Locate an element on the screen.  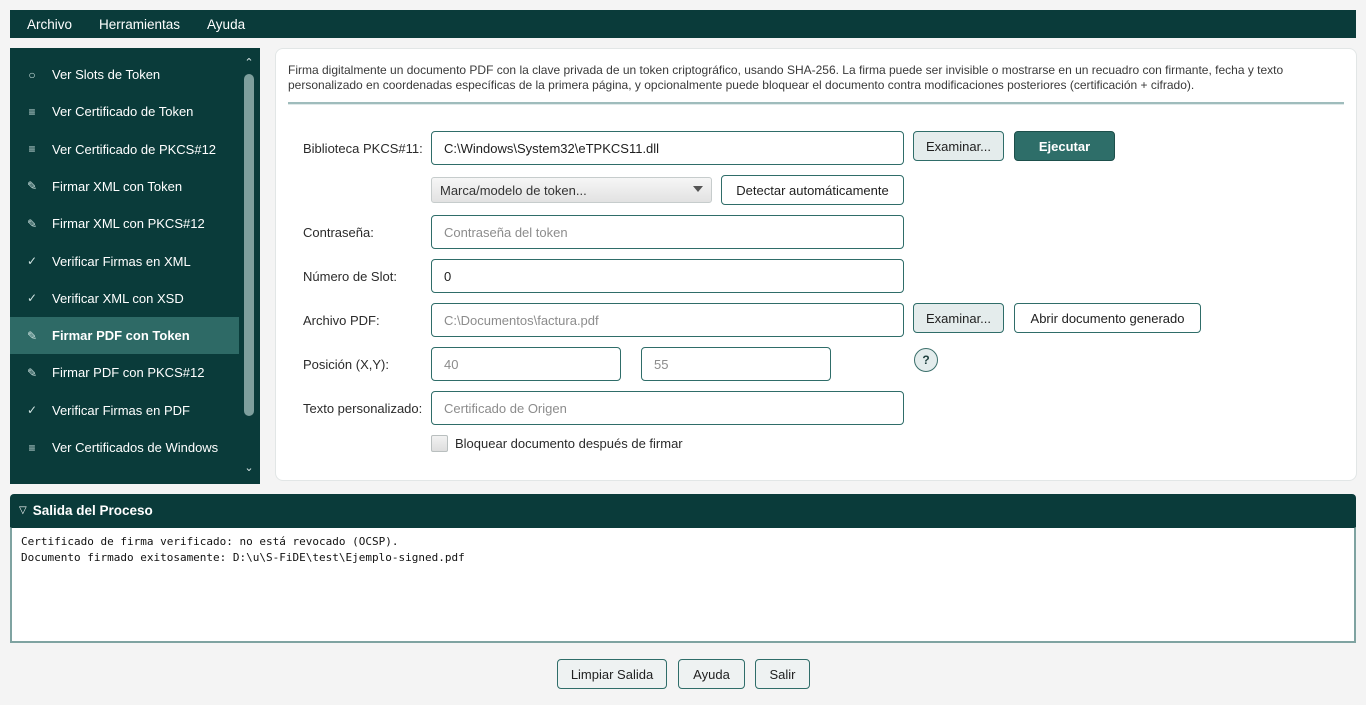
sidebar-item: ✎ Firmar XML con PKCS#12 is located at coordinates (124, 223).